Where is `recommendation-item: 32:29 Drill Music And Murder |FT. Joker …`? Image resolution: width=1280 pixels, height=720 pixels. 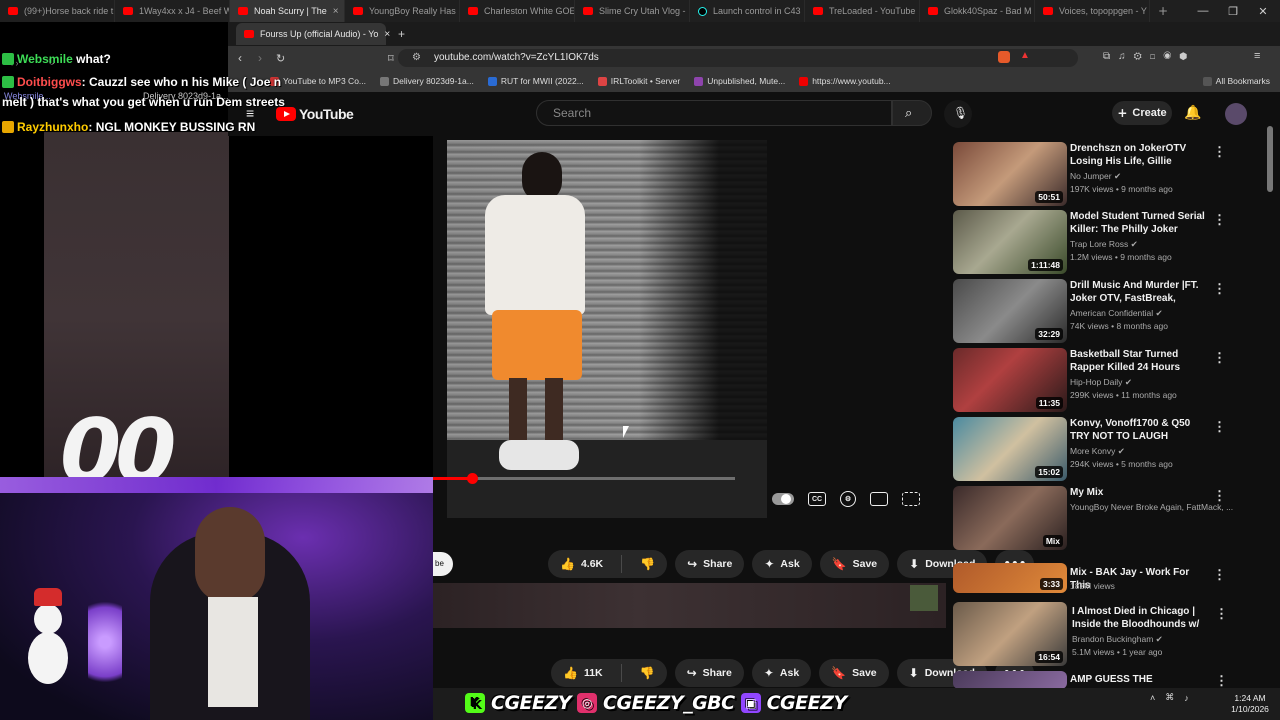
recommendation-item: 32:29 Drill Music And Murder |FT. Joker … is located at coordinates (1111, 310).